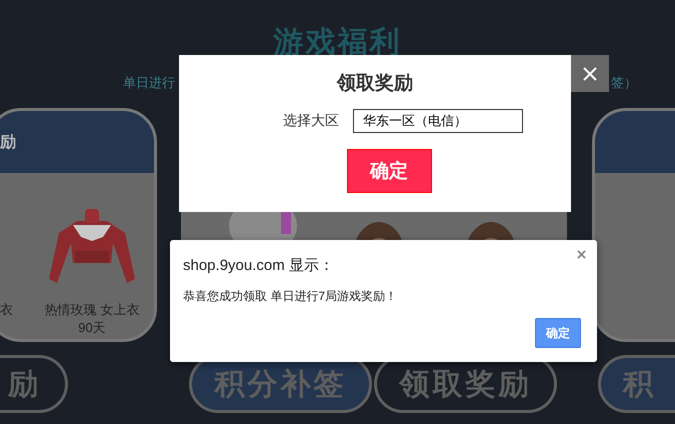 This screenshot has height=424, width=675. Describe the element at coordinates (375, 84) in the screenshot. I see `dialog-title: 领取奖励` at that location.